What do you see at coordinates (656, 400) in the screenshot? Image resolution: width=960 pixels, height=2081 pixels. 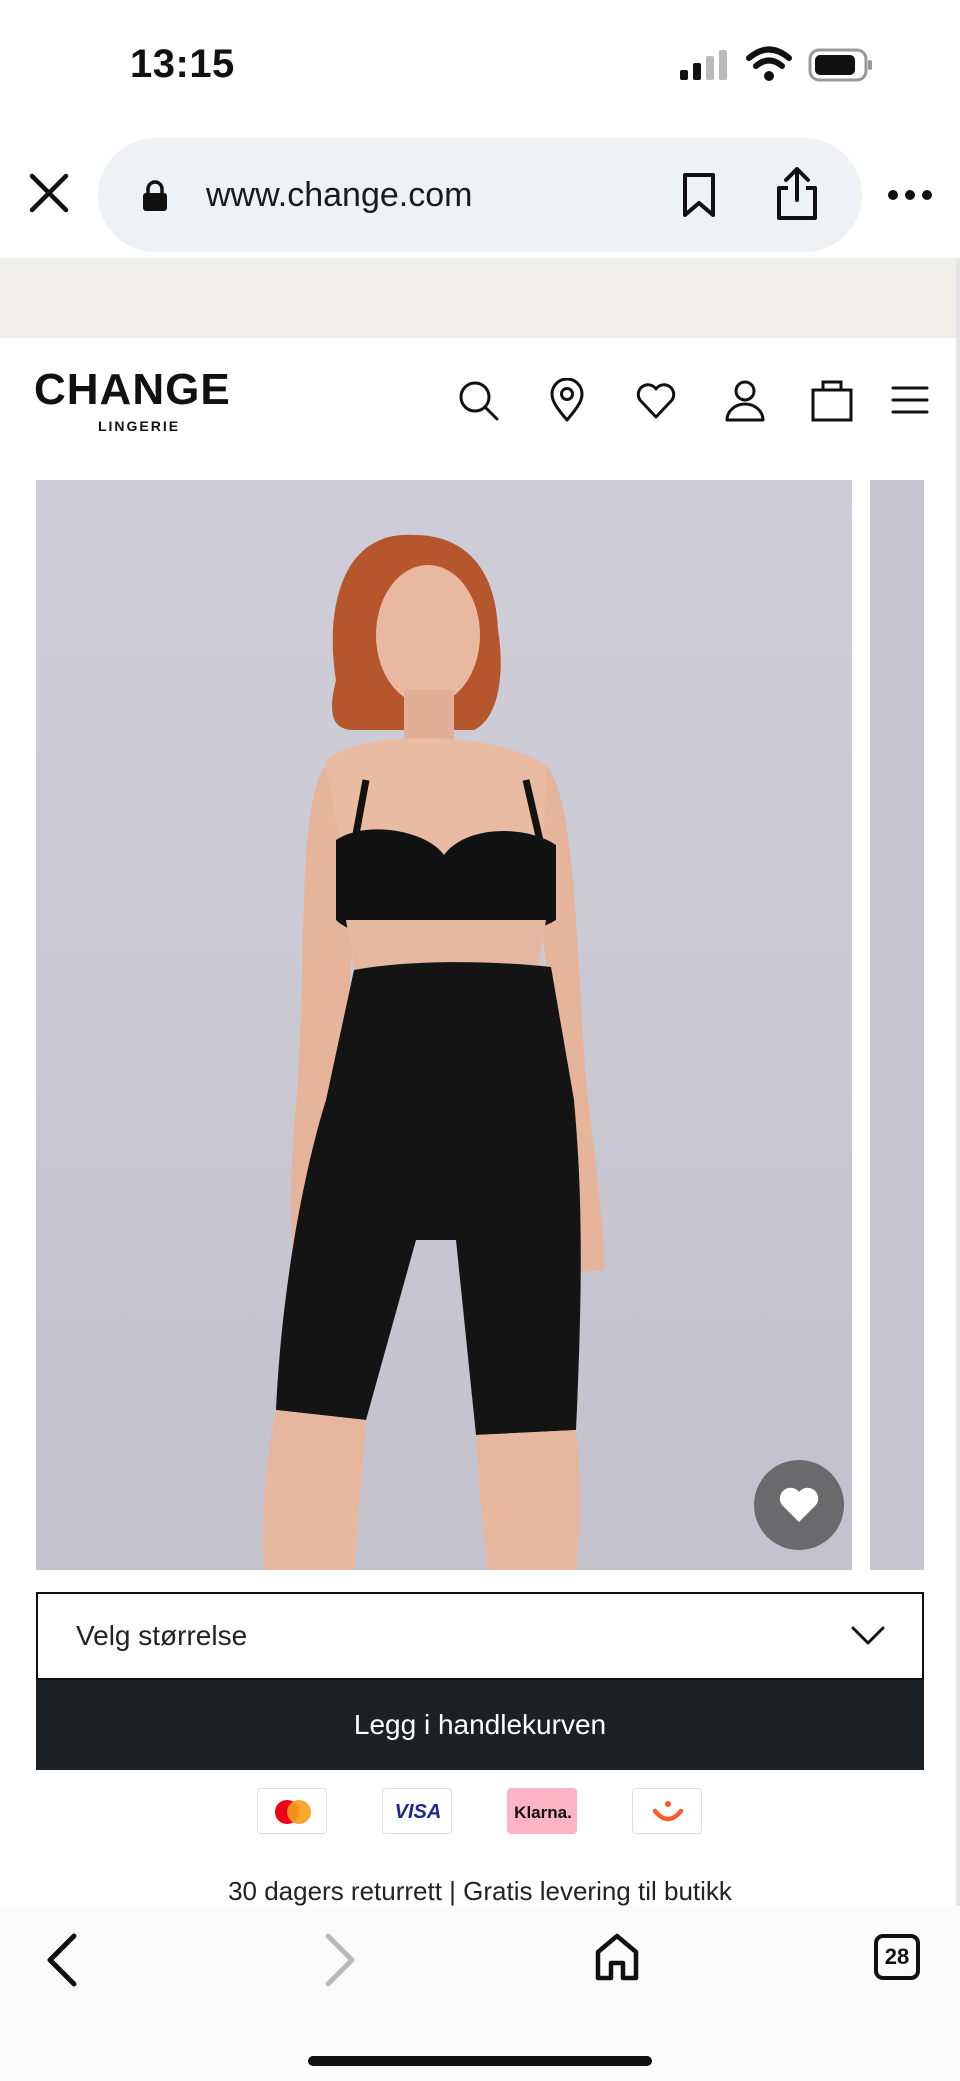 I see `wishlist-icon` at bounding box center [656, 400].